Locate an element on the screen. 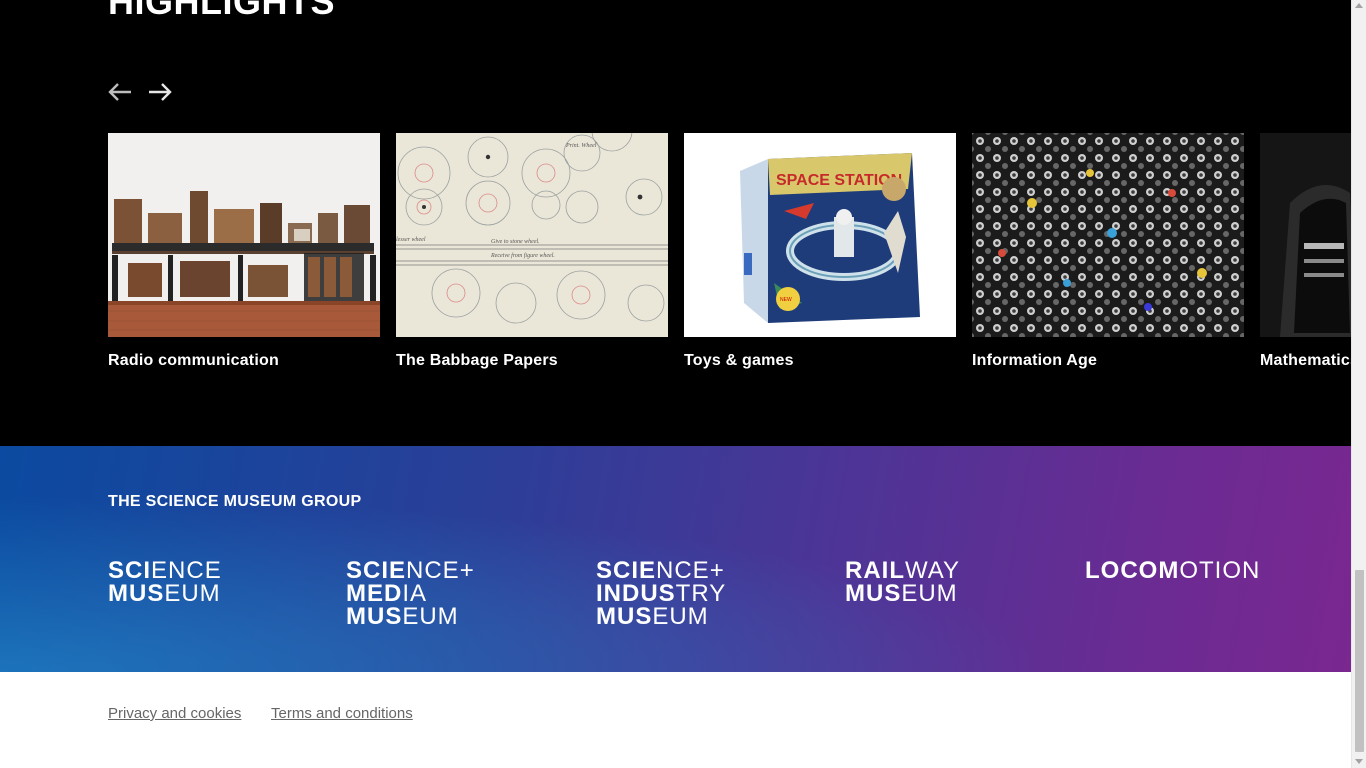 This screenshot has width=1366, height=768. arrow-right-icon is located at coordinates (160, 92).